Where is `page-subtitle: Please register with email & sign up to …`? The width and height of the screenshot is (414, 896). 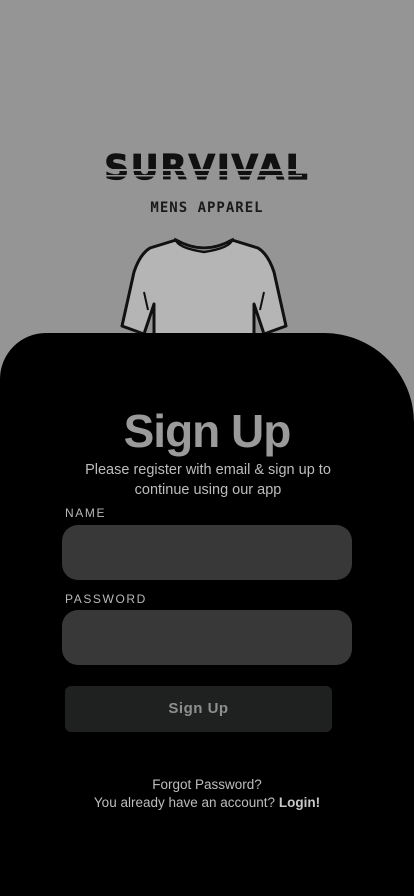 page-subtitle: Please register with email & sign up to … is located at coordinates (208, 480).